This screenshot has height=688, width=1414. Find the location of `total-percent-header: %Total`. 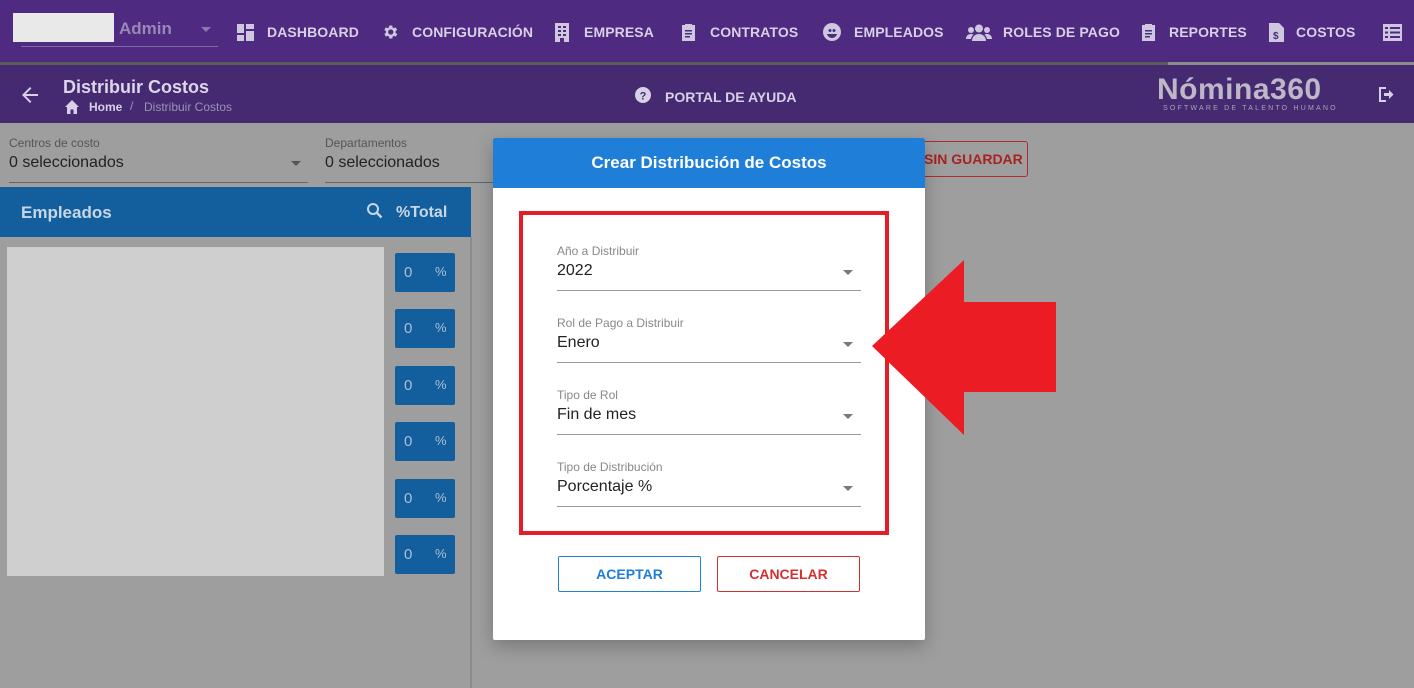

total-percent-header: %Total is located at coordinates (422, 212).